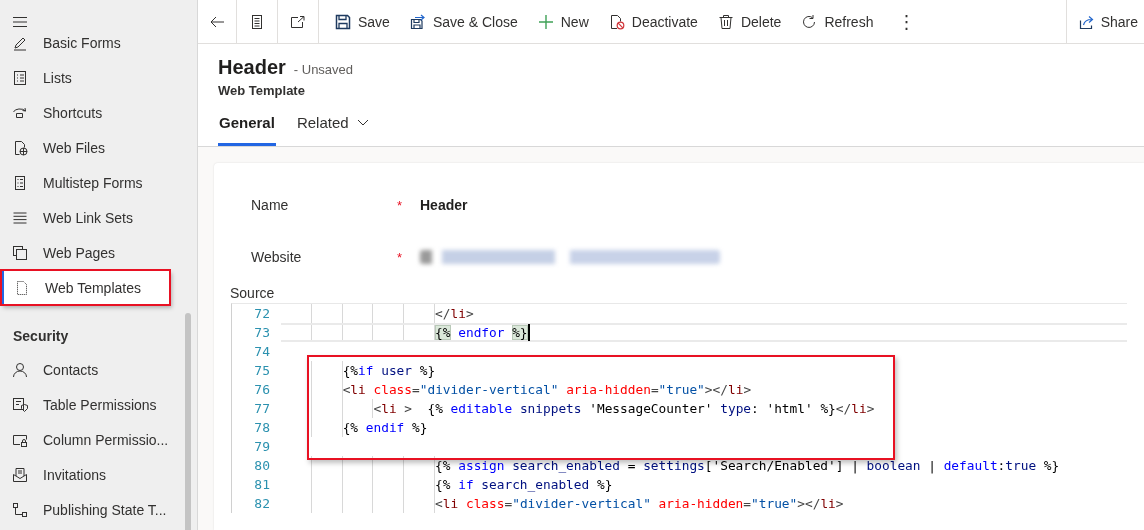 This screenshot has width=1144, height=530. I want to click on sidebar-item: Lists, so click(88, 77).